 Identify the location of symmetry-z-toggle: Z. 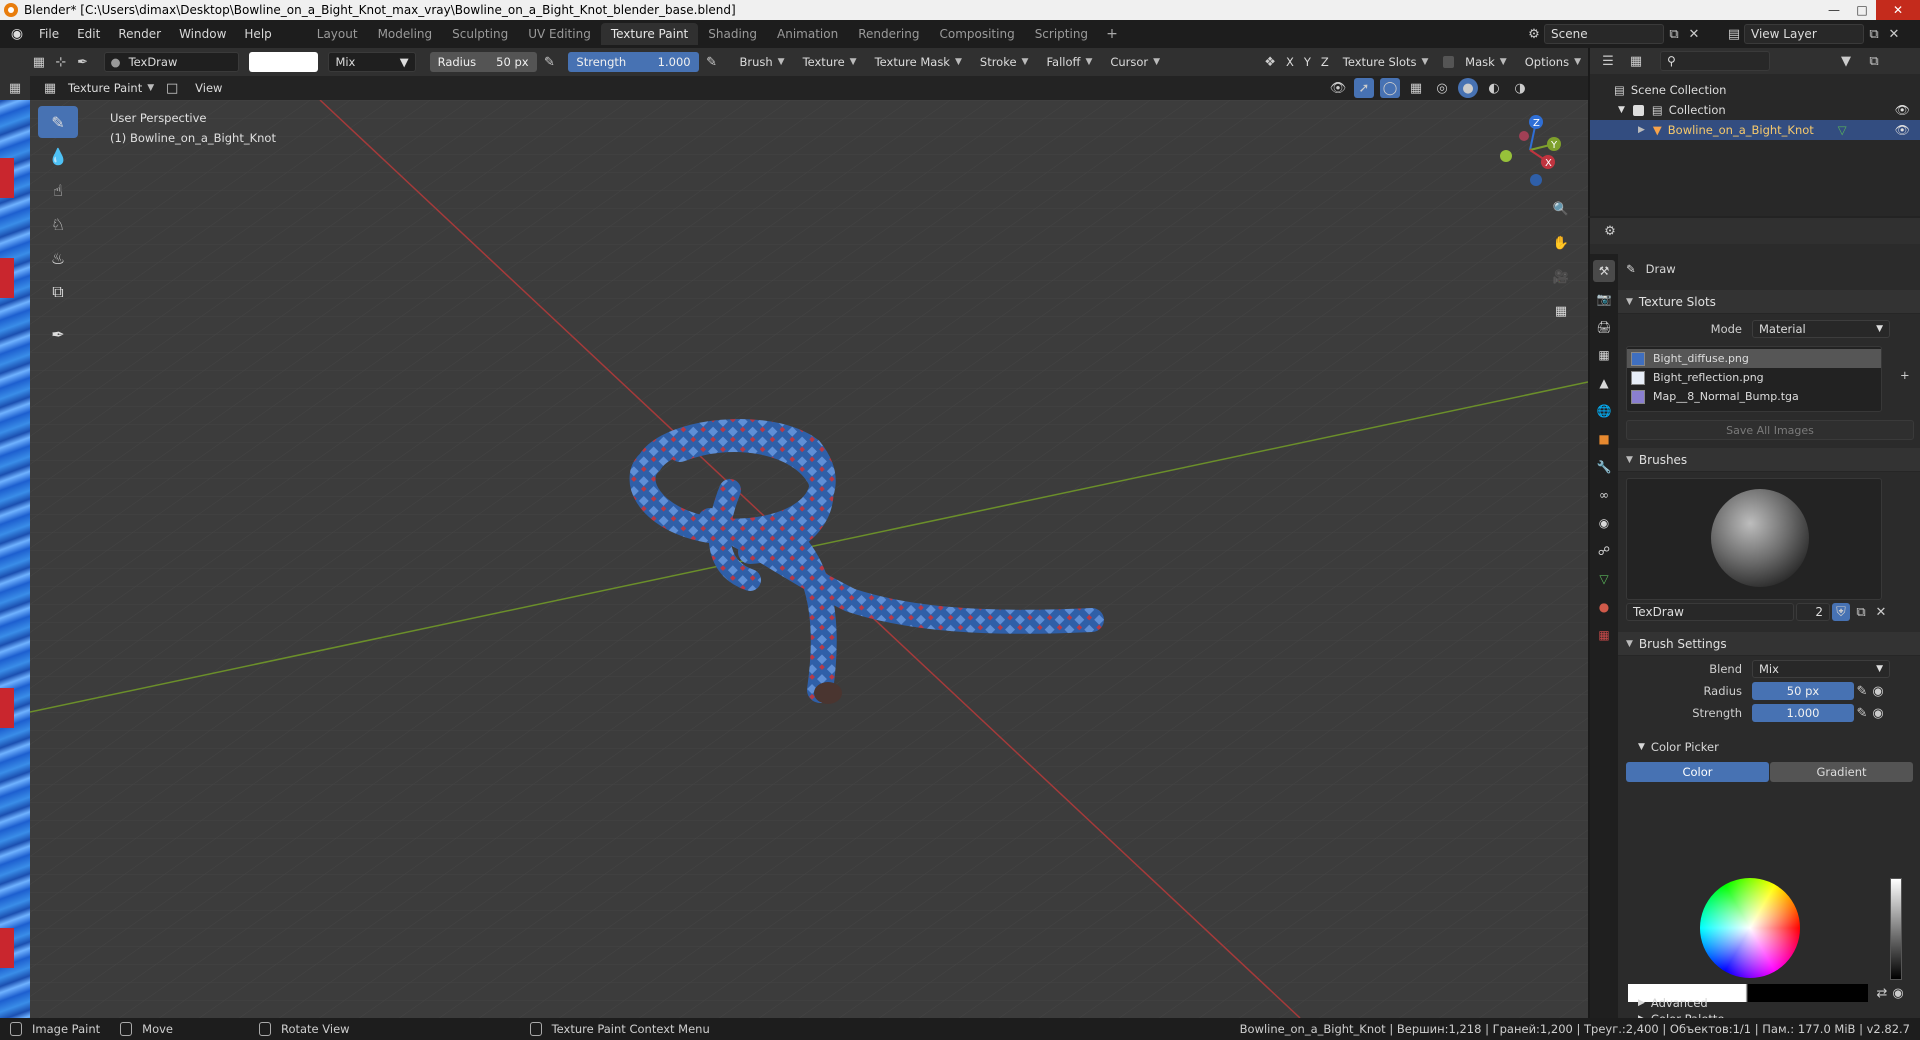
(1325, 62).